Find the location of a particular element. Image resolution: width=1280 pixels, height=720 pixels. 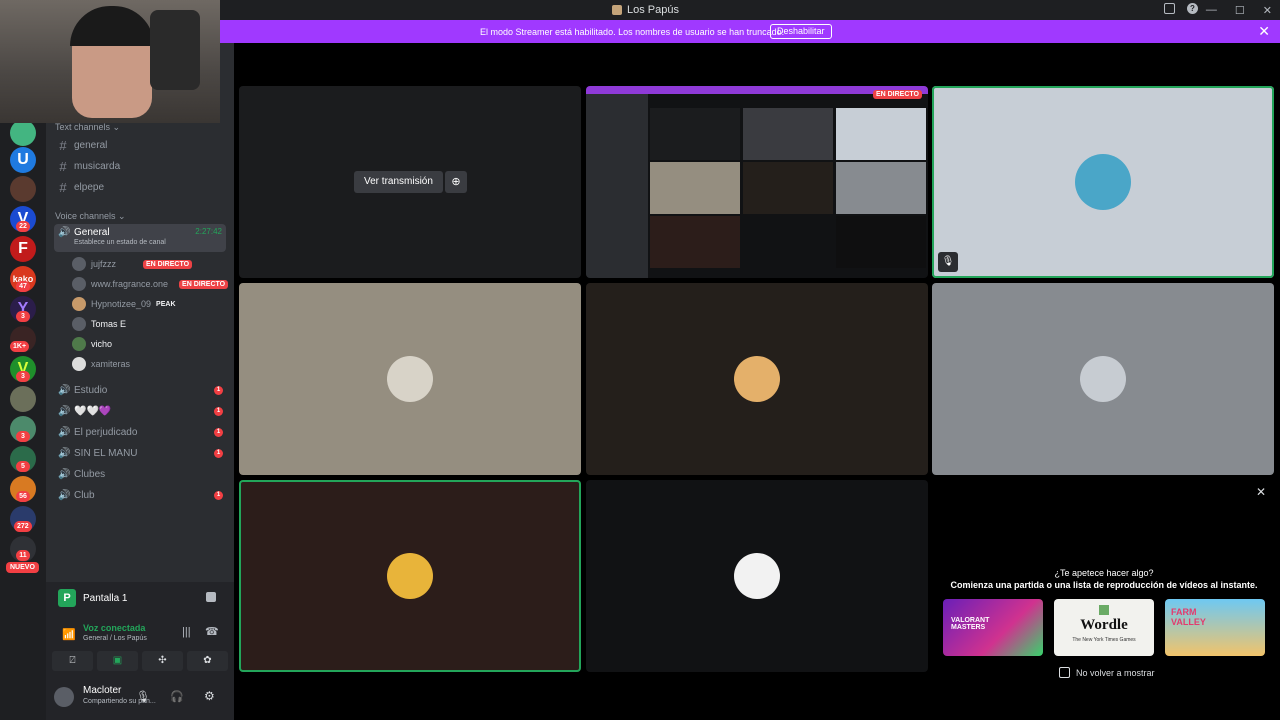

close-window-button: ✕ is located at coordinates (1267, 10).